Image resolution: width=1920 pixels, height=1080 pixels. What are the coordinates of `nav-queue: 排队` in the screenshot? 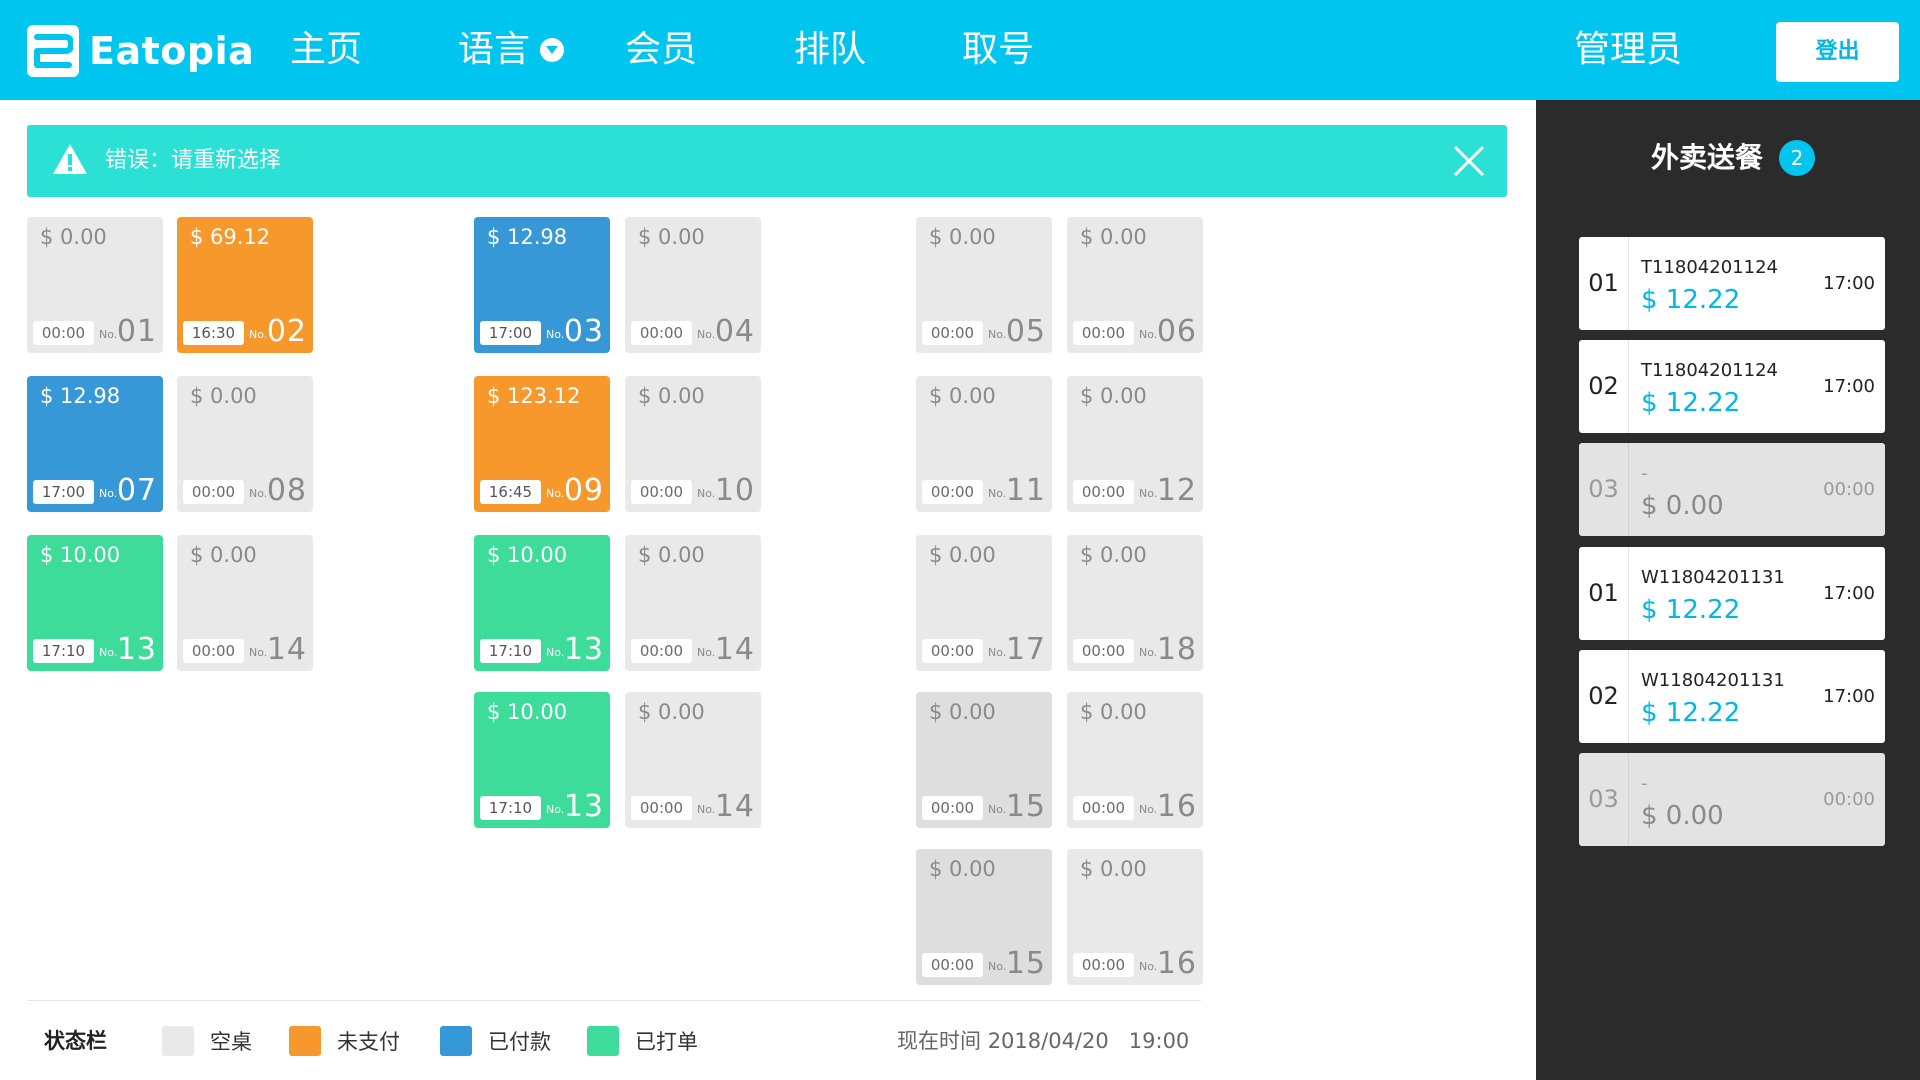 It's located at (830, 50).